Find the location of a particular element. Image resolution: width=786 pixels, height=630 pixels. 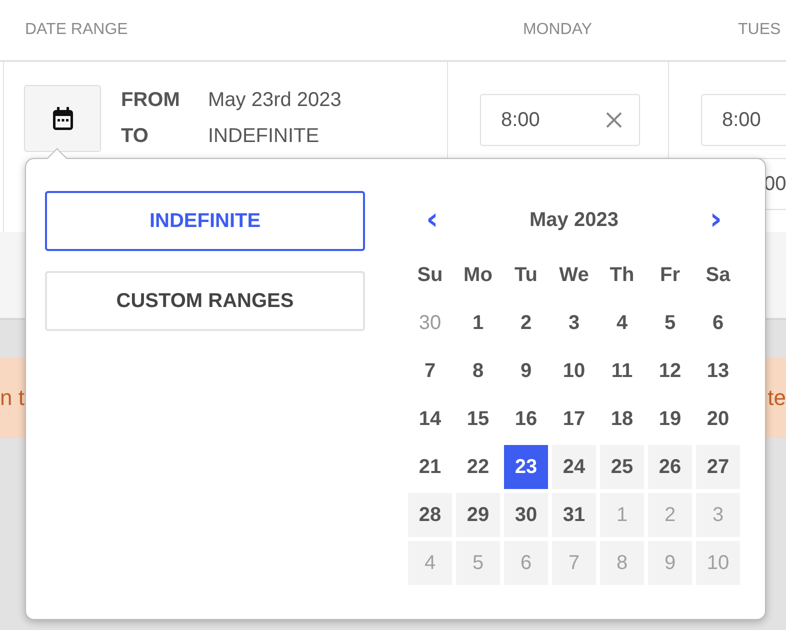

weekday-label: We is located at coordinates (574, 275).